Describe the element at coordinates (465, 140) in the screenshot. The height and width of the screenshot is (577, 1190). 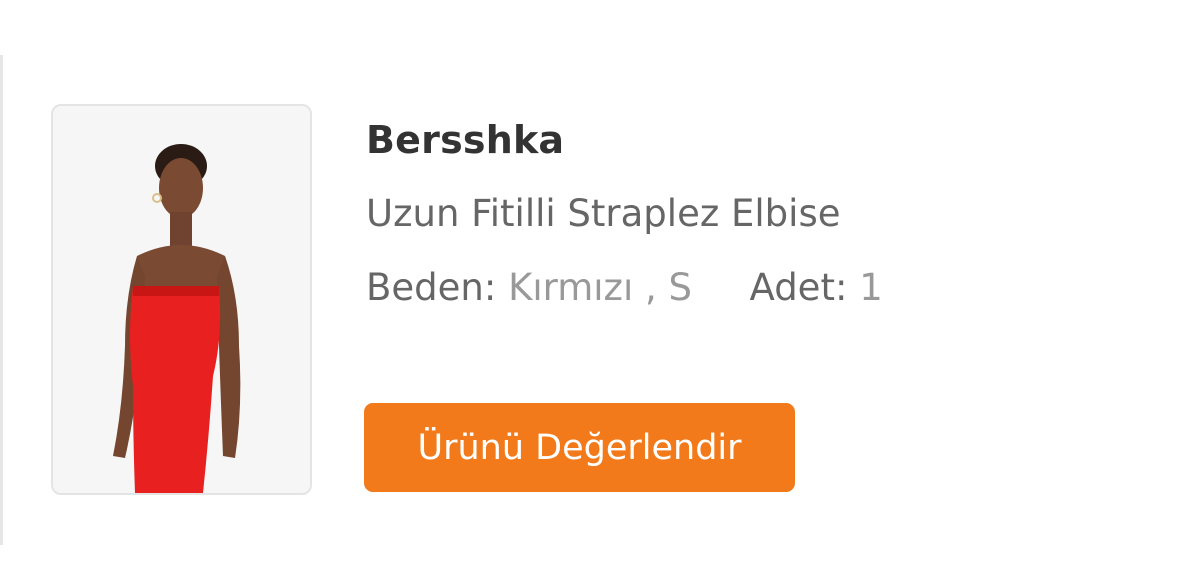
I see `product-brand: Bersshka` at that location.